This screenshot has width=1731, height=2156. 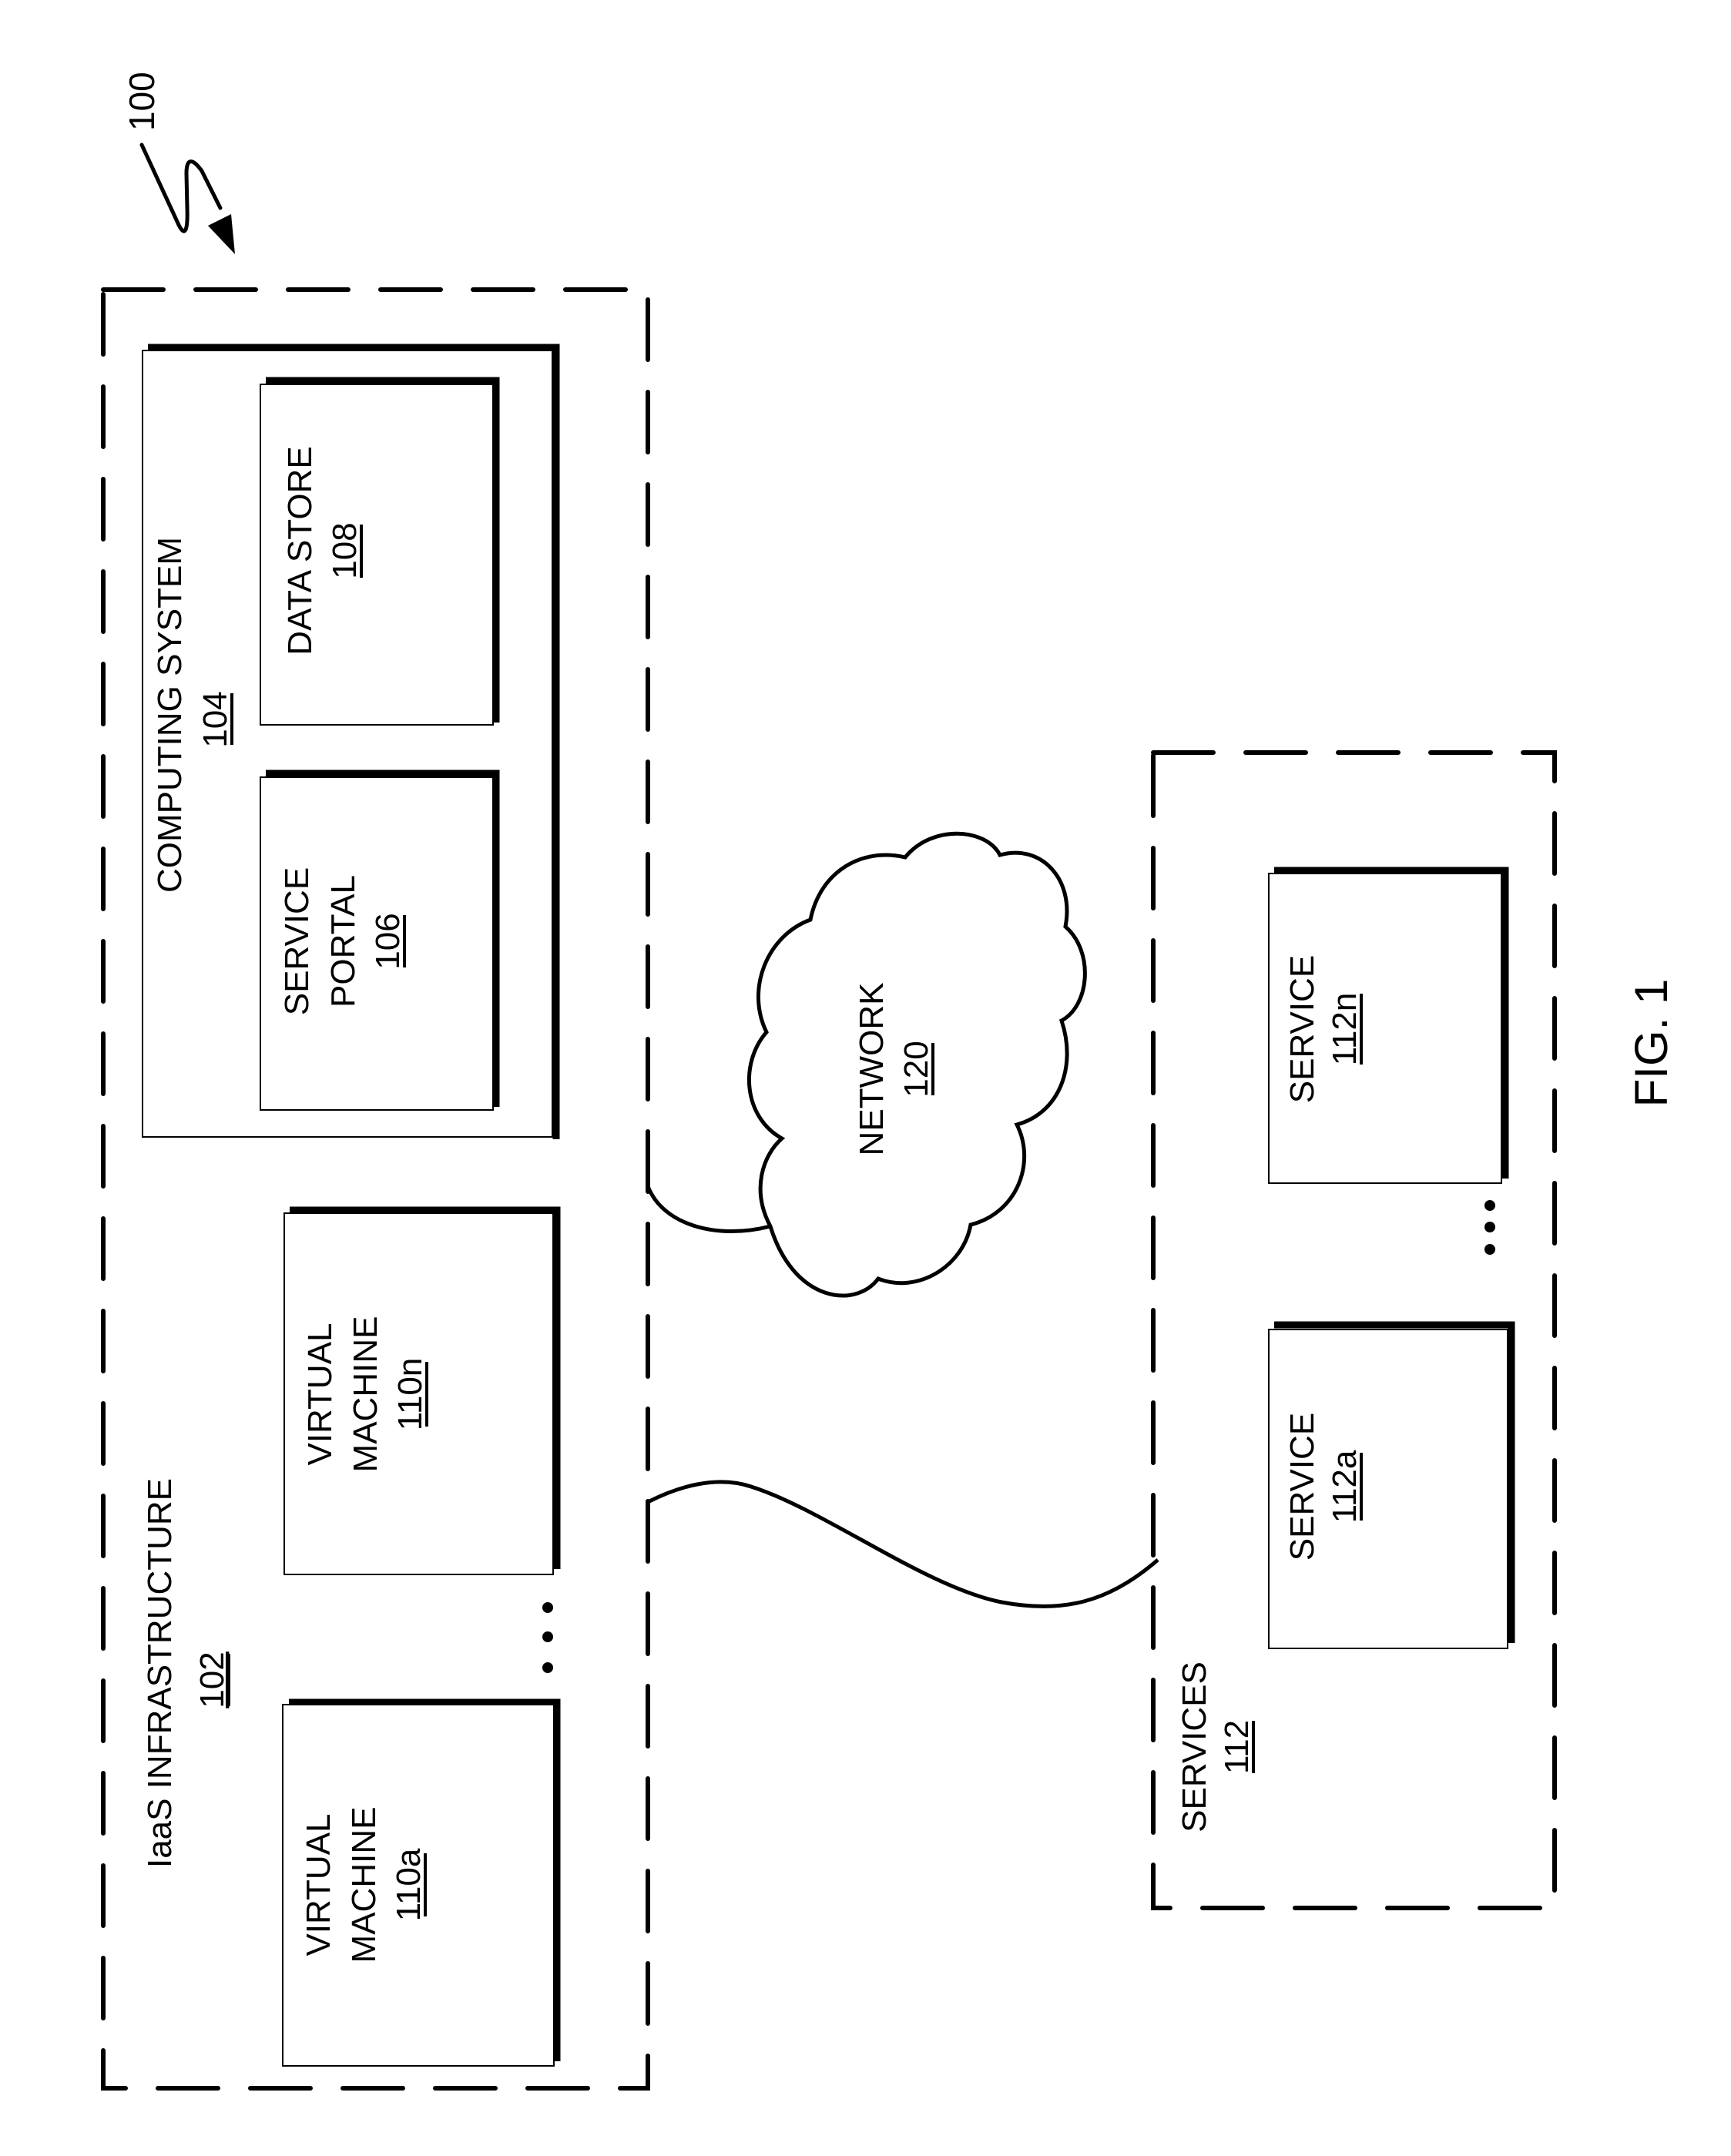 I want to click on vm-110a-line2: MACHINE, so click(x=364, y=1885).